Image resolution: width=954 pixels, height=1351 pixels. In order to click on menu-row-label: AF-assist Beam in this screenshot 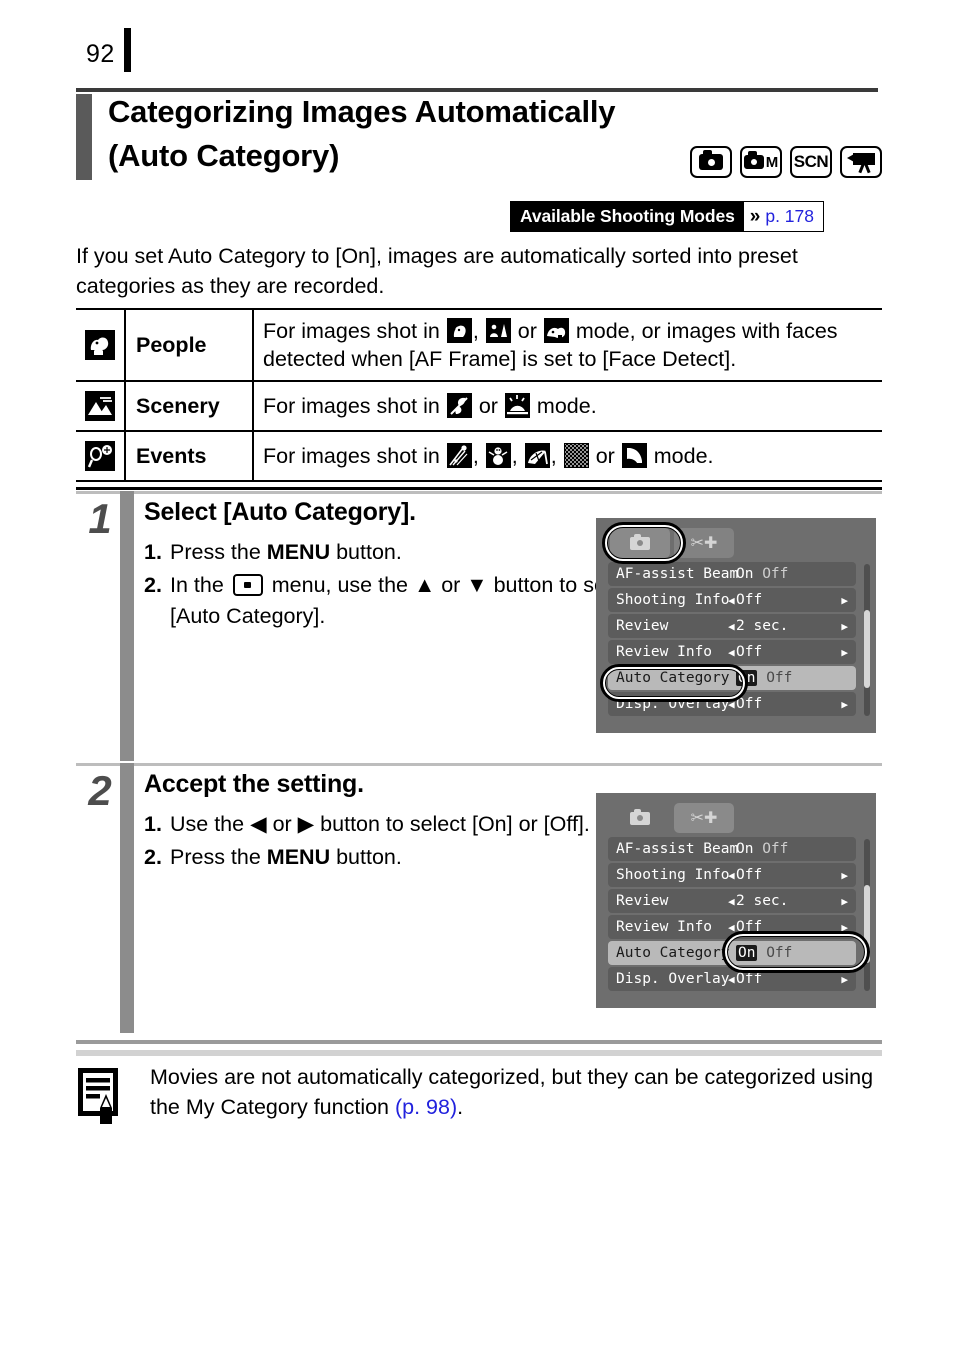, I will do `click(677, 849)`.